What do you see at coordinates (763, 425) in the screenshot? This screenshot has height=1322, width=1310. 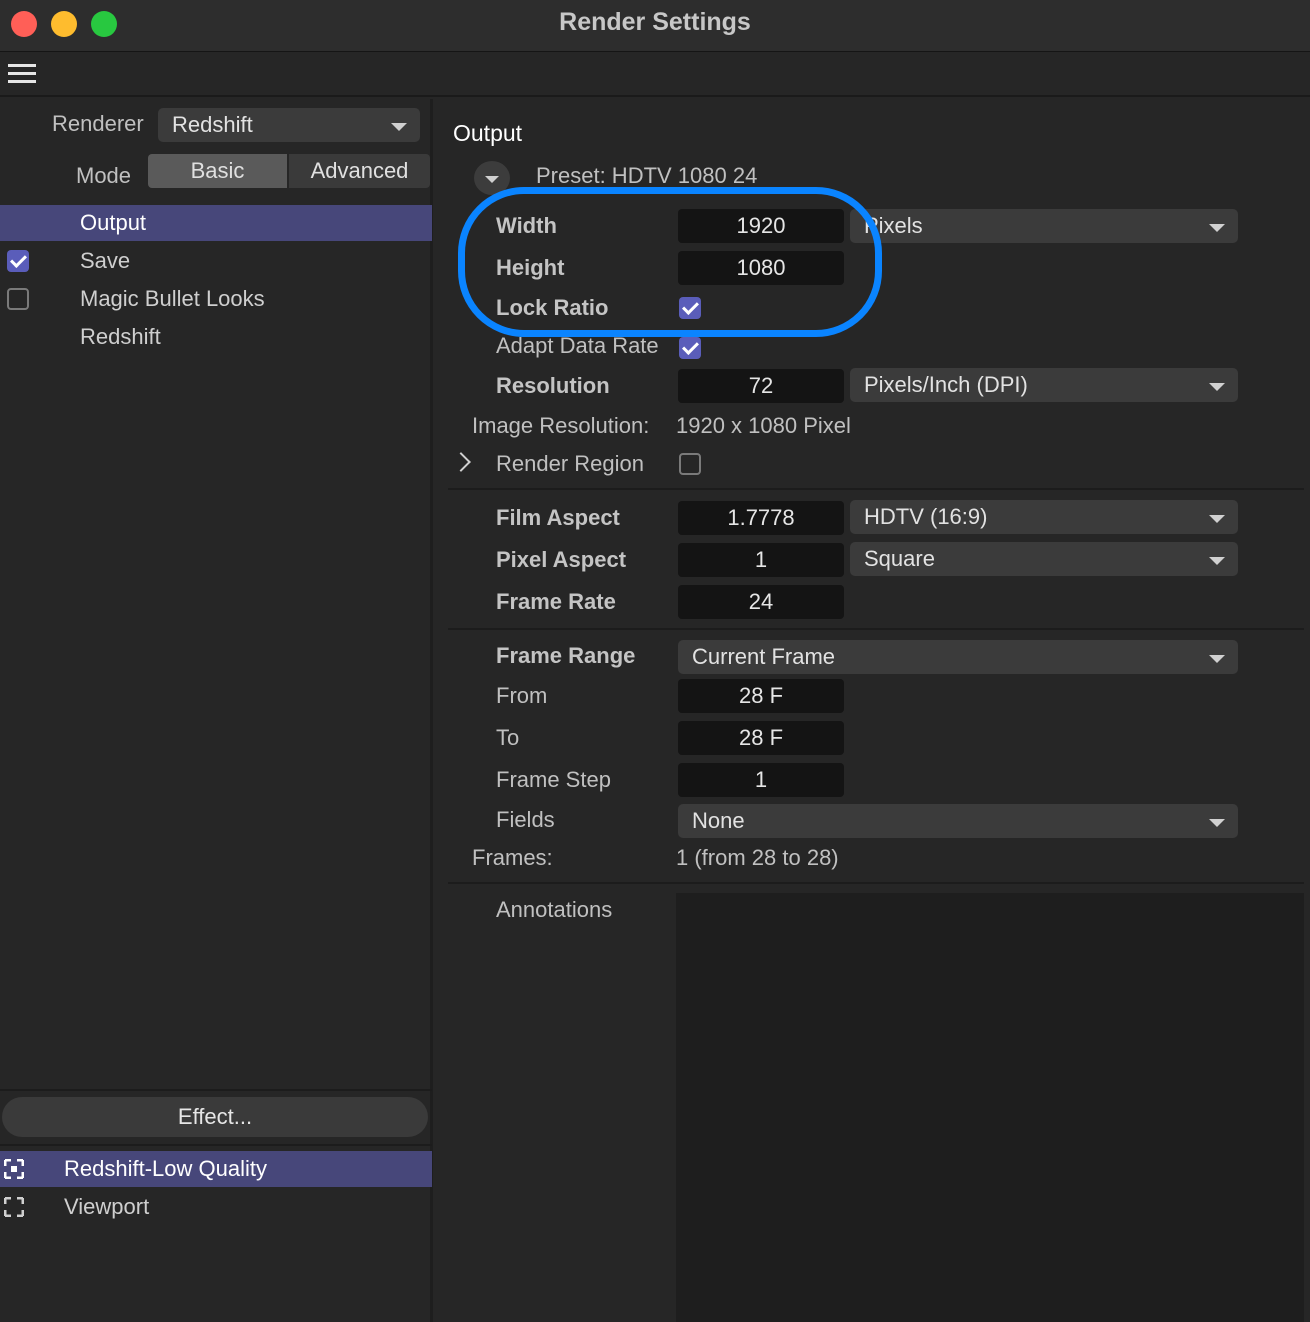 I see `image-resolution-value: 1920 x 1080 Pixel` at bounding box center [763, 425].